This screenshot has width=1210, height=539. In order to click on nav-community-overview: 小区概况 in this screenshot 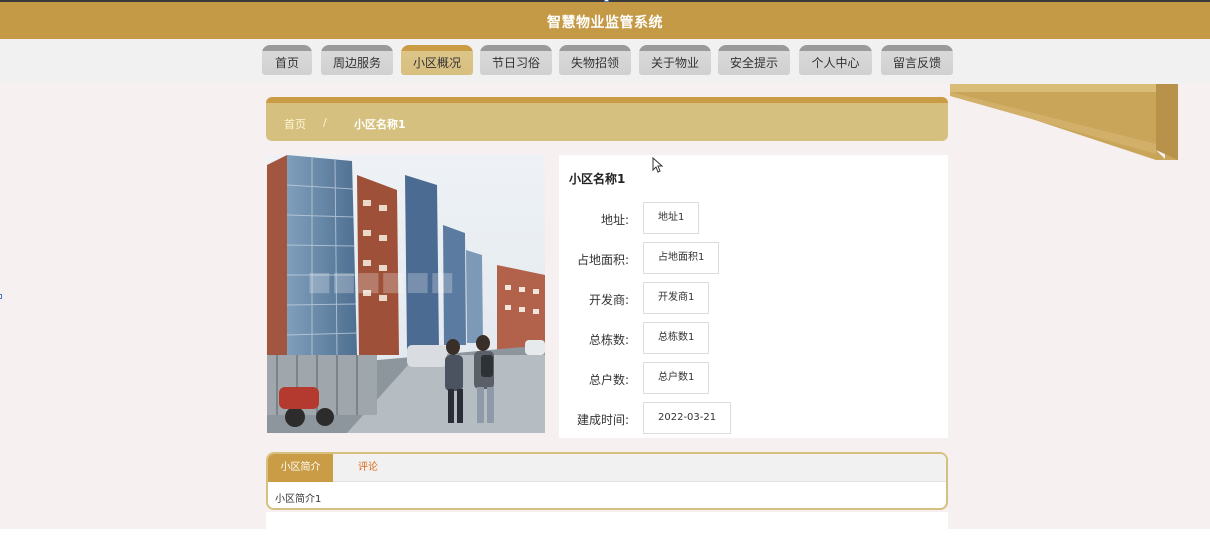, I will do `click(437, 60)`.